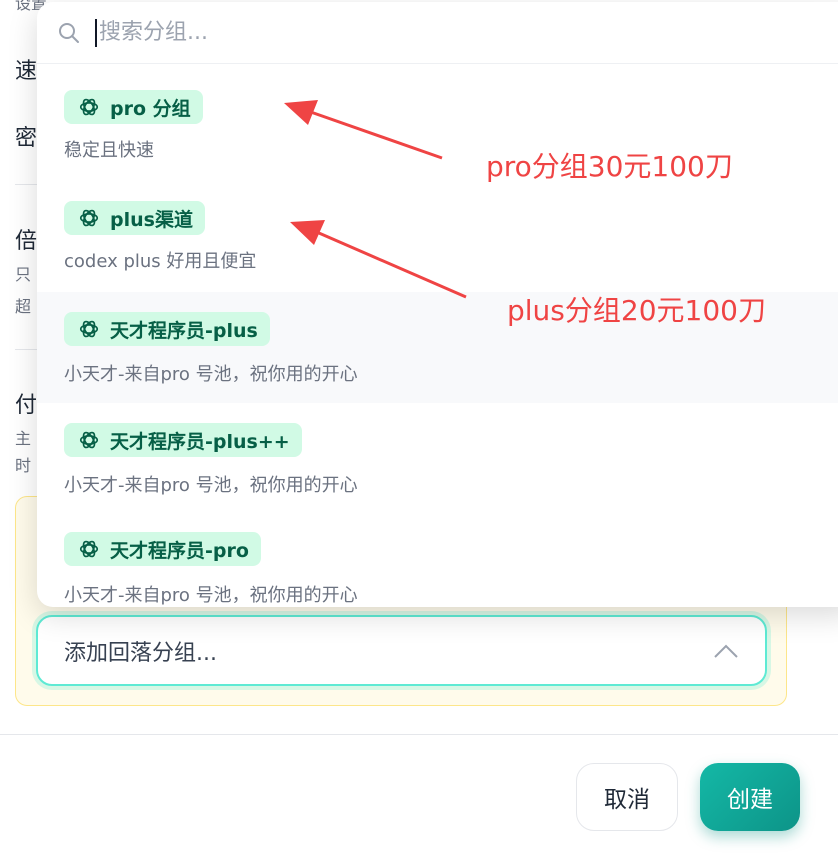 This screenshot has height=854, width=838. Describe the element at coordinates (96, 32) in the screenshot. I see `text-caret` at that location.